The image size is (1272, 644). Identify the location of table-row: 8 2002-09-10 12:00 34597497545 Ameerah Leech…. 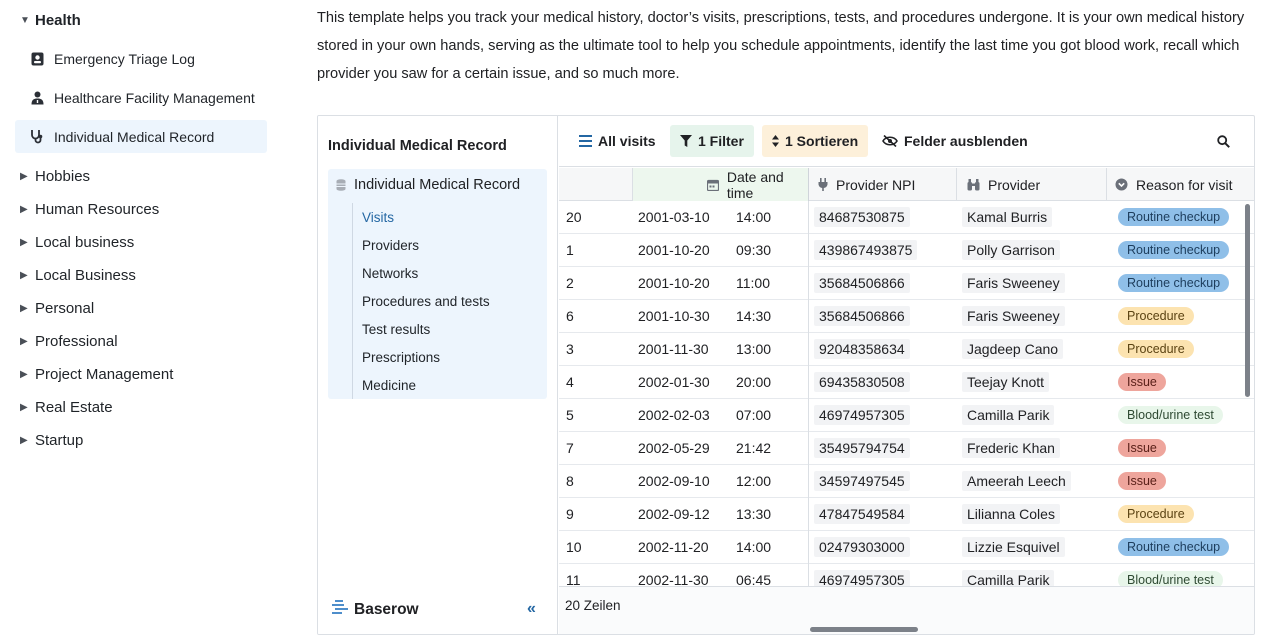
(906, 481).